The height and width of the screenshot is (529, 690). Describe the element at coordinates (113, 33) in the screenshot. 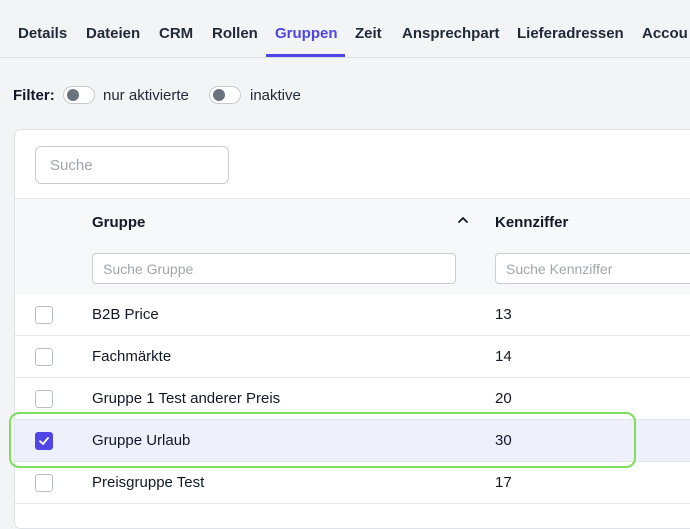

I see `tab-dateien: Dateien` at that location.